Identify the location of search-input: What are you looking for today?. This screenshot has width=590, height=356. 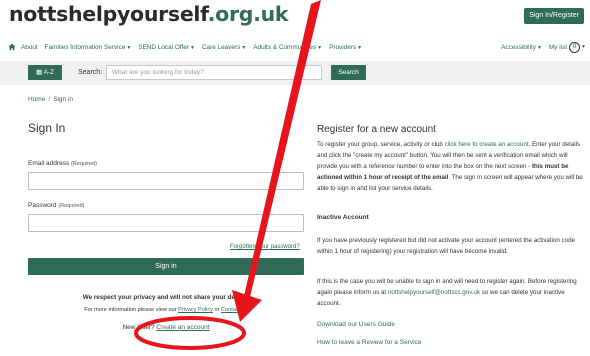
(214, 72).